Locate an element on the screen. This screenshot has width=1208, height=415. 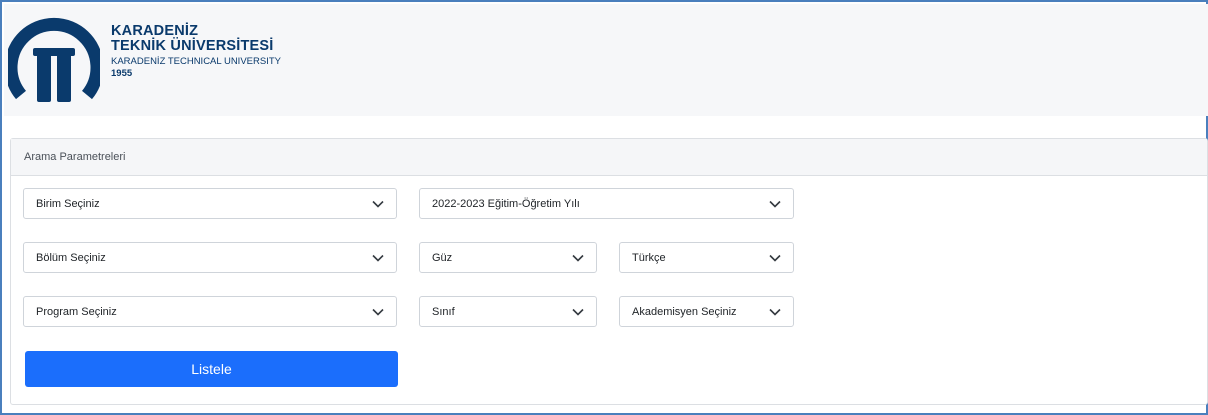
academic-select: Akademisyen Seçiniz is located at coordinates (706, 311).